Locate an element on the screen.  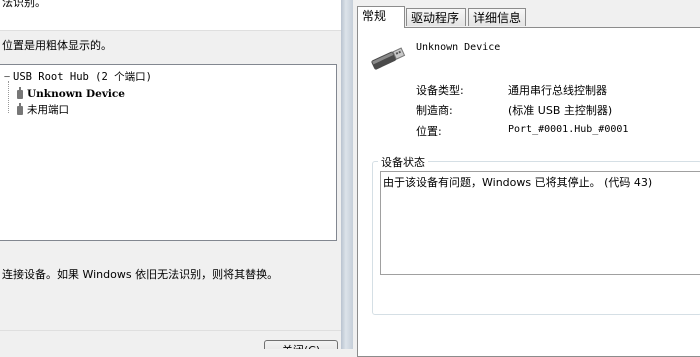
location-label: 位置: is located at coordinates (429, 131).